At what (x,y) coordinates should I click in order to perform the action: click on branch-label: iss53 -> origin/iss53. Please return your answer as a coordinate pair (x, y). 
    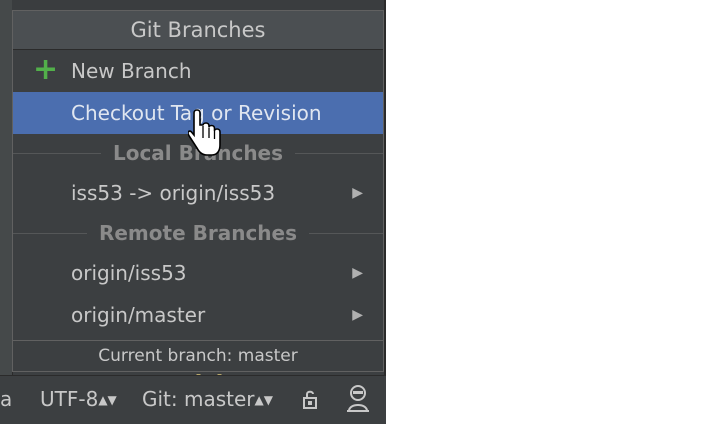
    Looking at the image, I should click on (173, 193).